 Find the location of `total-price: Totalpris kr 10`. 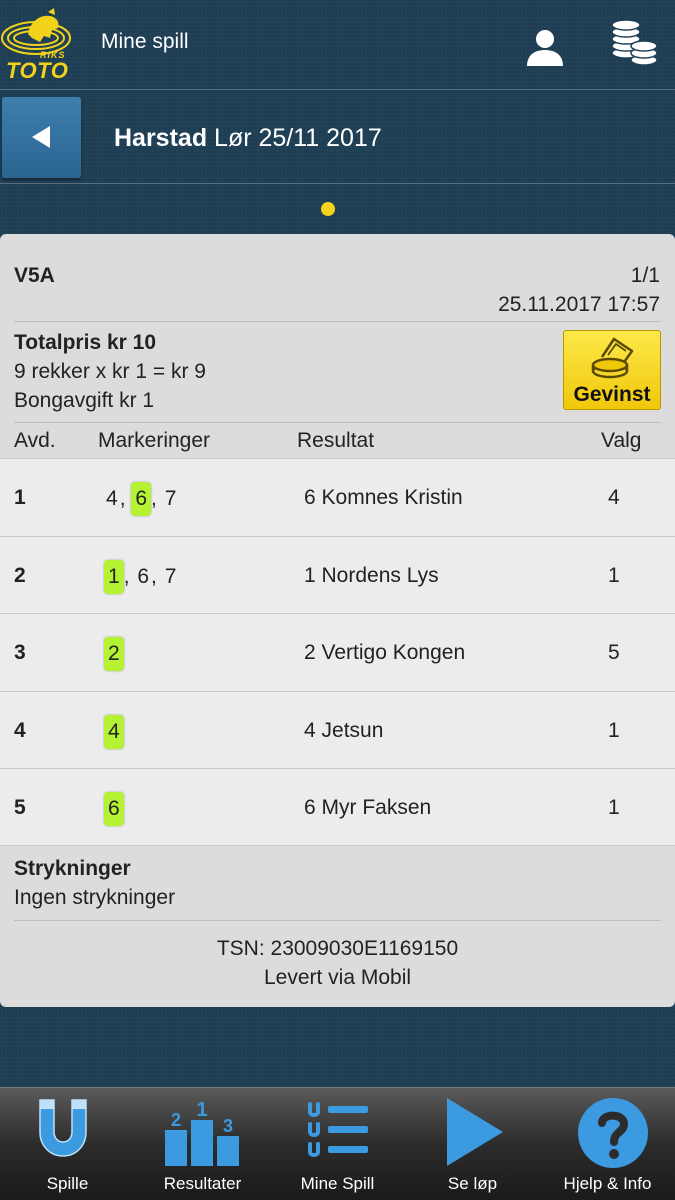

total-price: Totalpris kr 10 is located at coordinates (85, 342).